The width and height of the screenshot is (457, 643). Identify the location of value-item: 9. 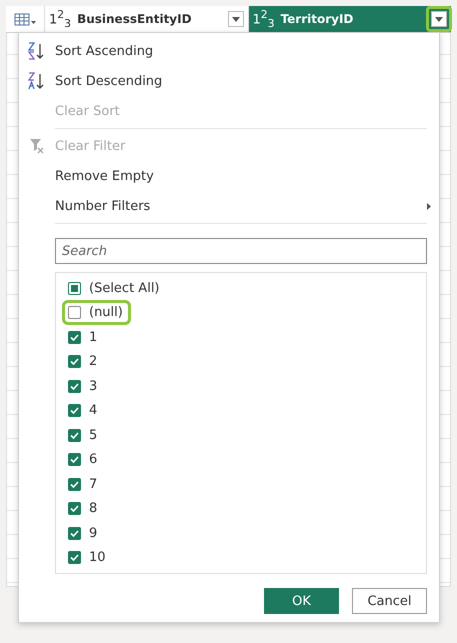
(85, 533).